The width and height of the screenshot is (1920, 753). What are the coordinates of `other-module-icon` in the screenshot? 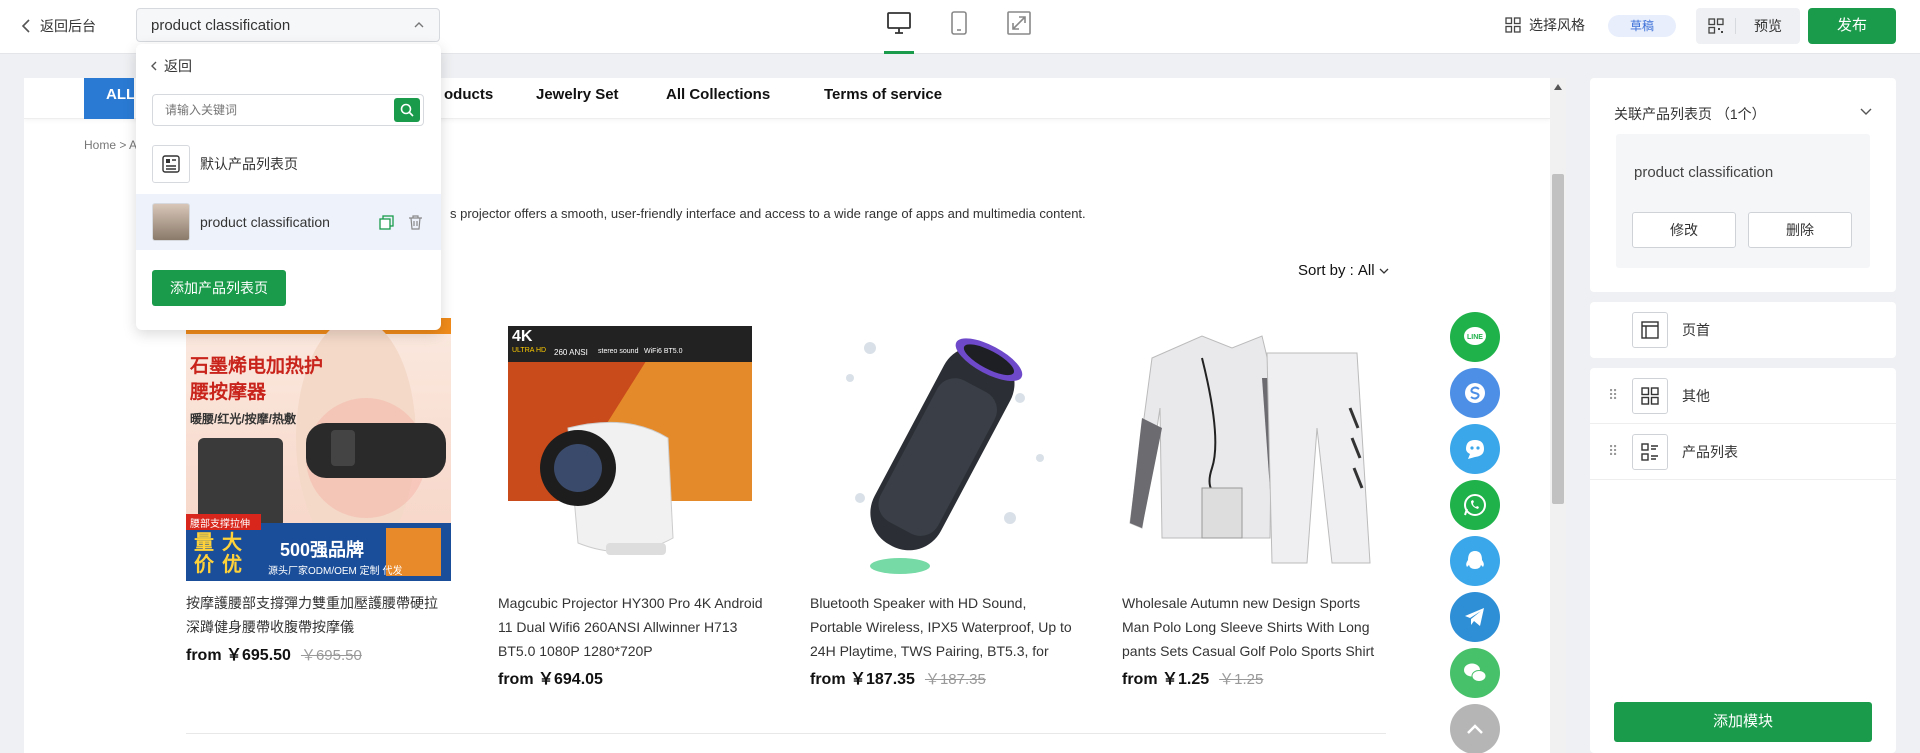 It's located at (1650, 395).